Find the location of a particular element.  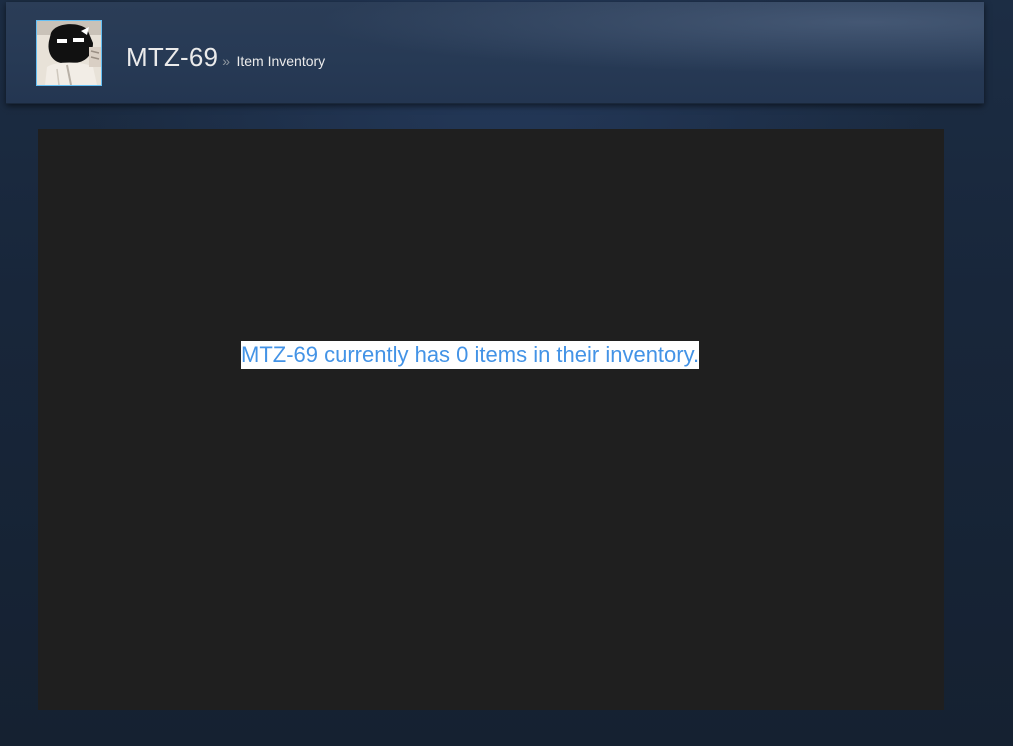

breadcrumb: MTZ-69» Item Inventory is located at coordinates (225, 57).